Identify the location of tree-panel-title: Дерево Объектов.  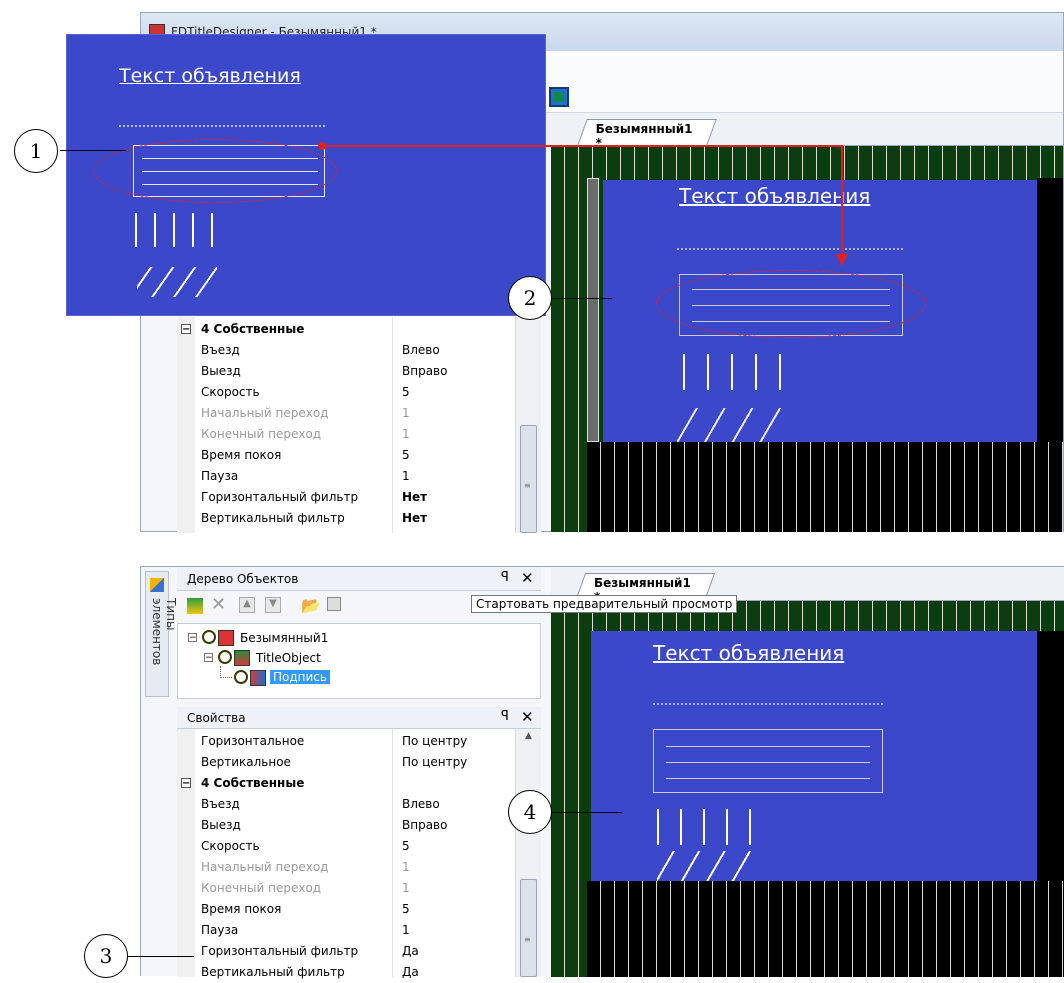
(243, 579).